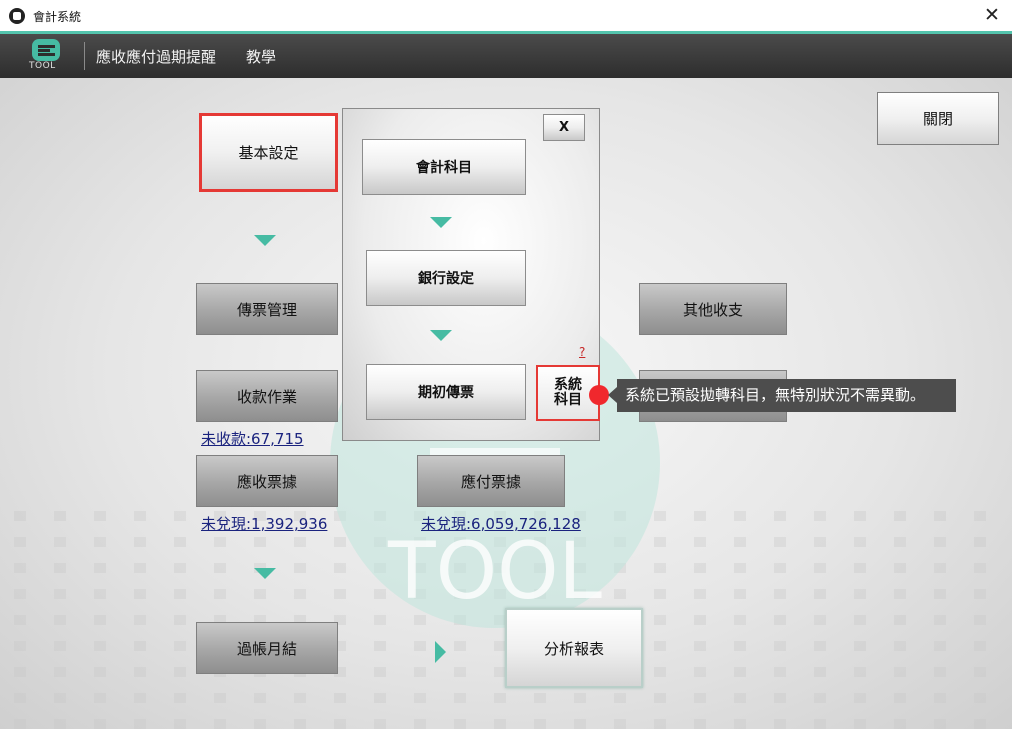 The height and width of the screenshot is (729, 1012). What do you see at coordinates (568, 400) in the screenshot?
I see `system-accounts-line2: 科目` at bounding box center [568, 400].